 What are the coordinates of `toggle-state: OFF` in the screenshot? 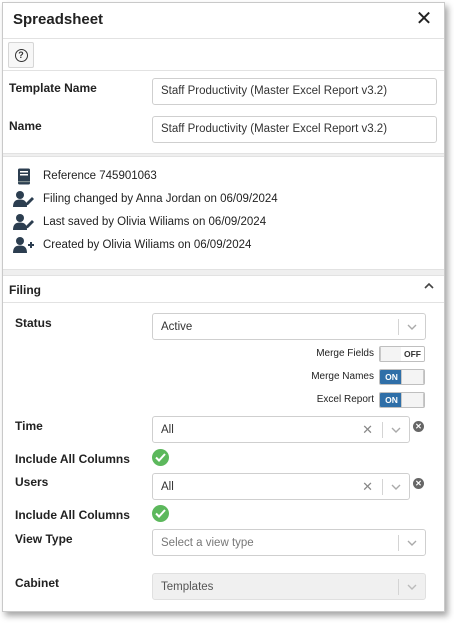 It's located at (412, 354).